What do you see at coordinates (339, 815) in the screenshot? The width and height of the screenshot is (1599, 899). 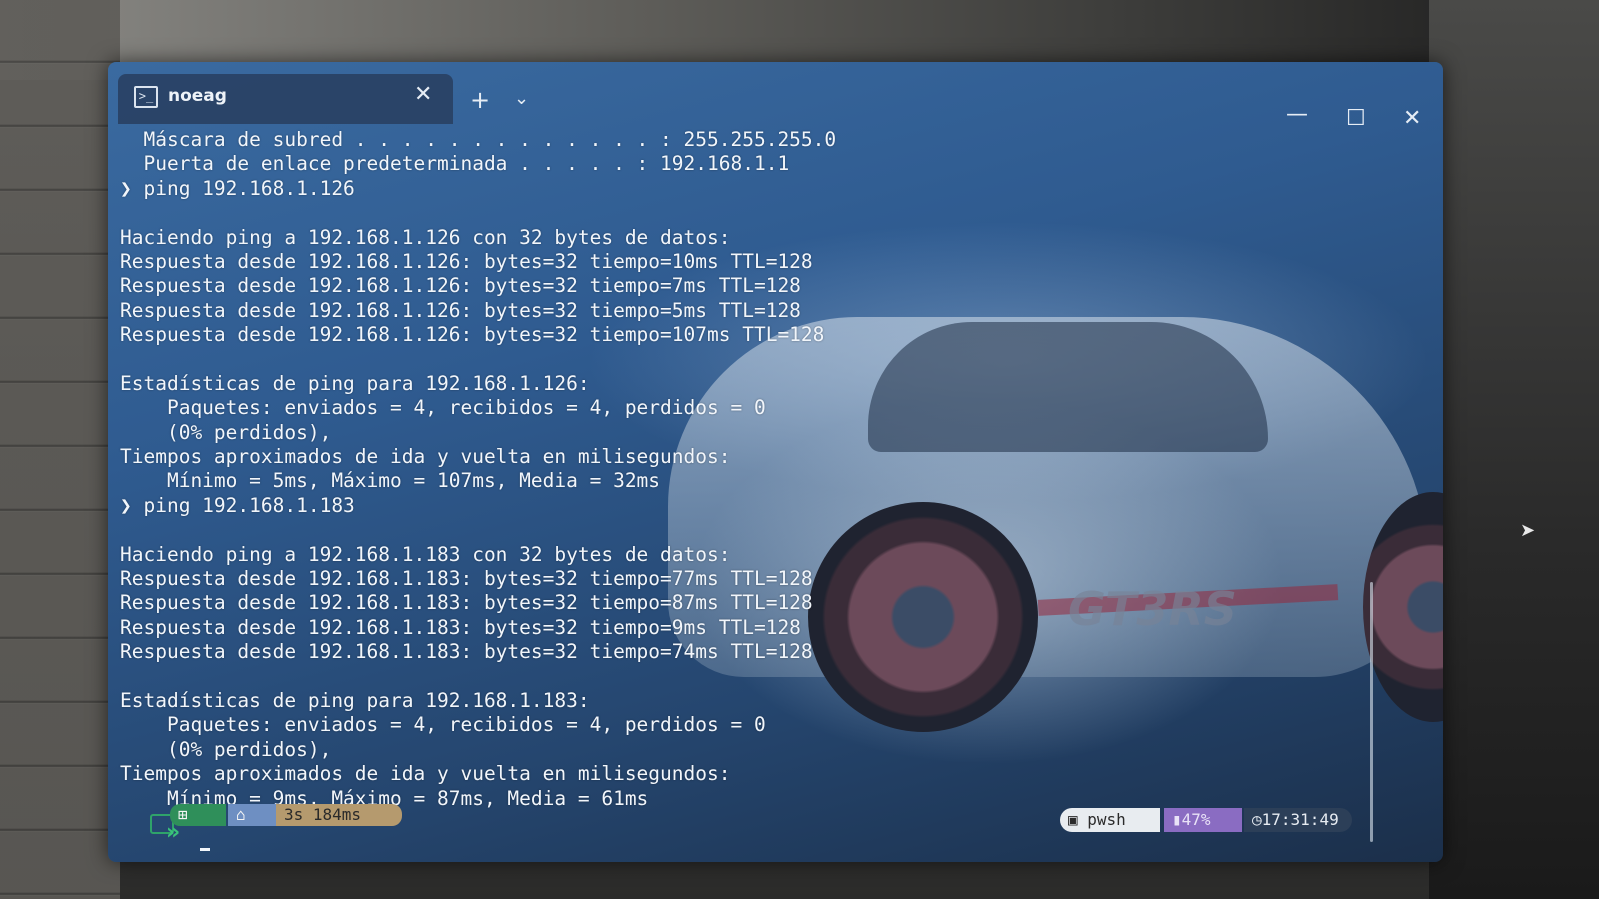 I see `command-duration: 3s 184ms` at bounding box center [339, 815].